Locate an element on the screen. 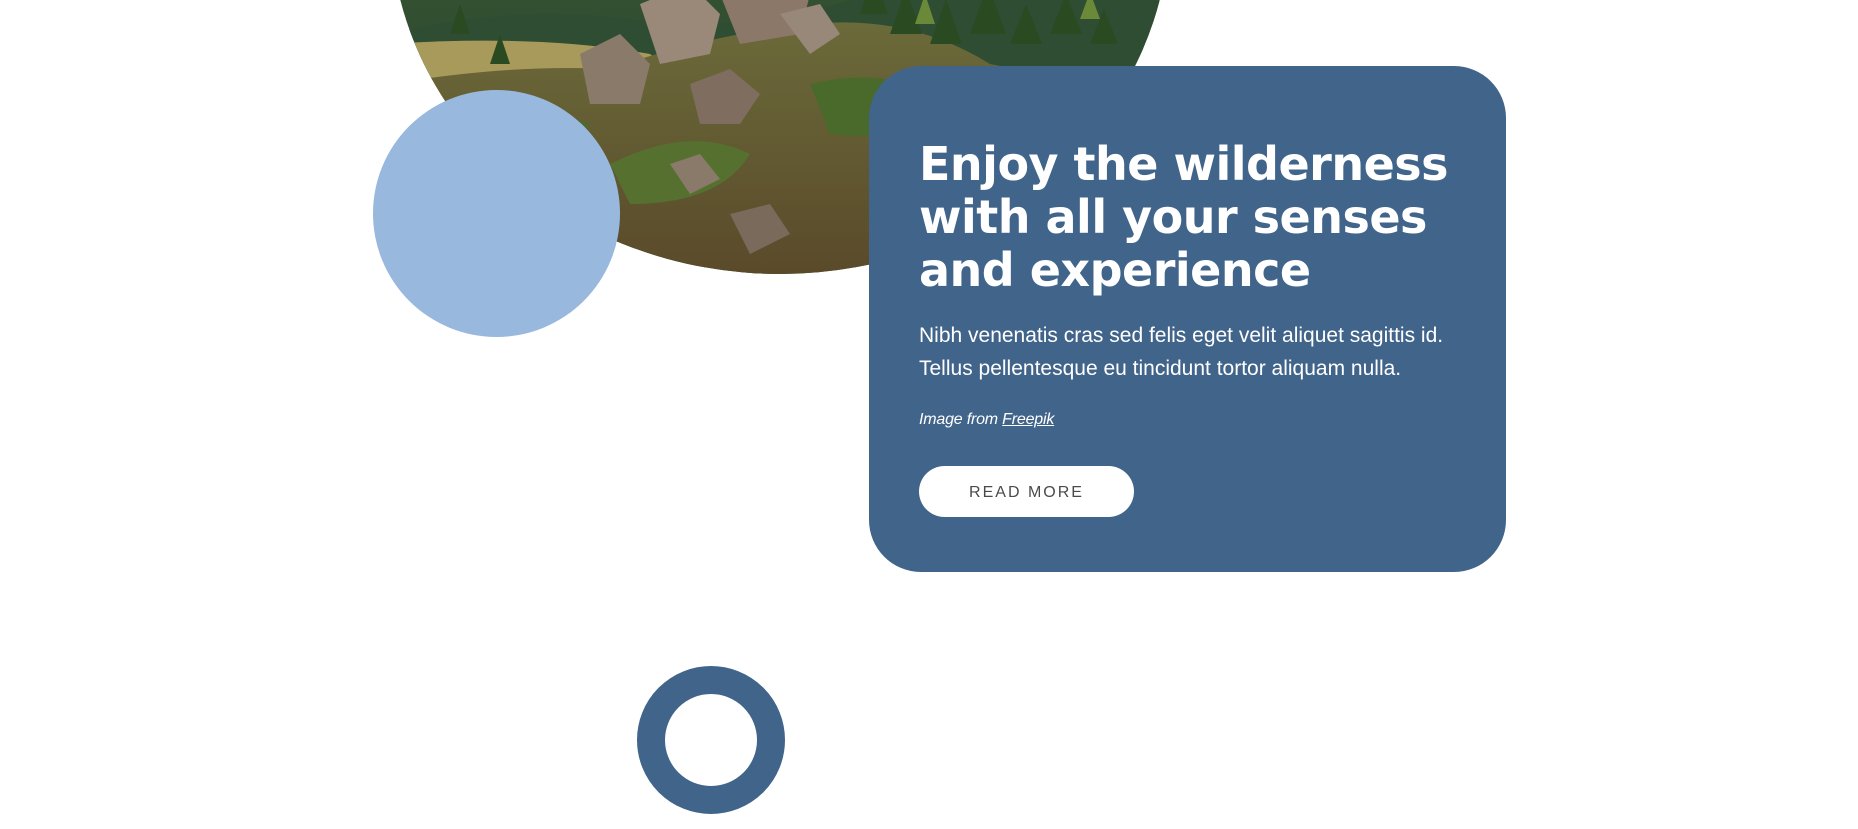 The height and width of the screenshot is (829, 1858). accent-circle is located at coordinates (496, 213).